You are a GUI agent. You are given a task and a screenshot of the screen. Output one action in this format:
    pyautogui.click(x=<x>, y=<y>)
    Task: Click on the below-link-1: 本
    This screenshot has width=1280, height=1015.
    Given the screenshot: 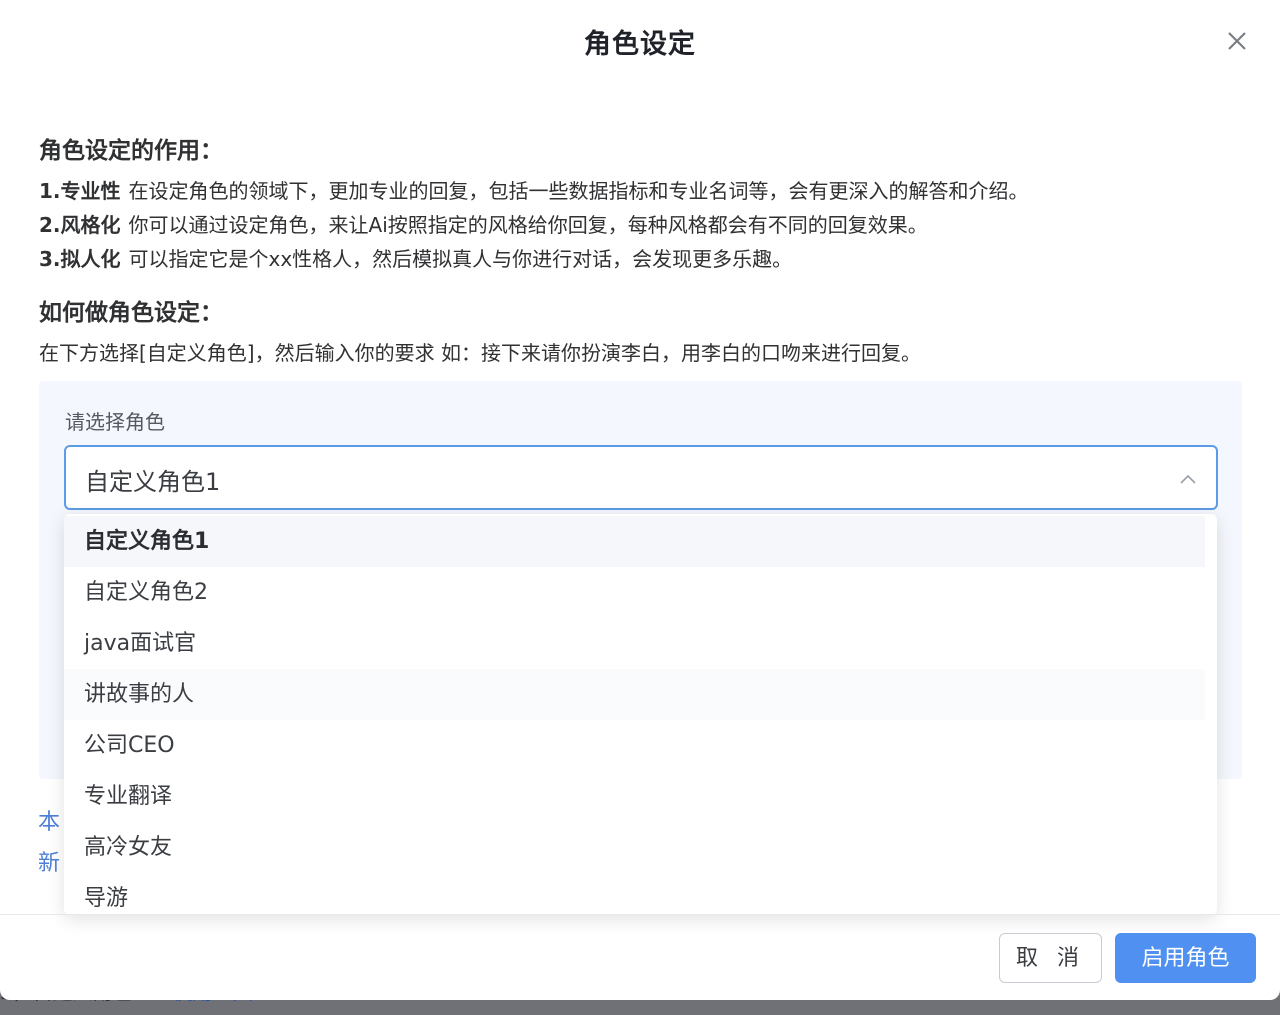 What is the action you would take?
    pyautogui.click(x=49, y=820)
    